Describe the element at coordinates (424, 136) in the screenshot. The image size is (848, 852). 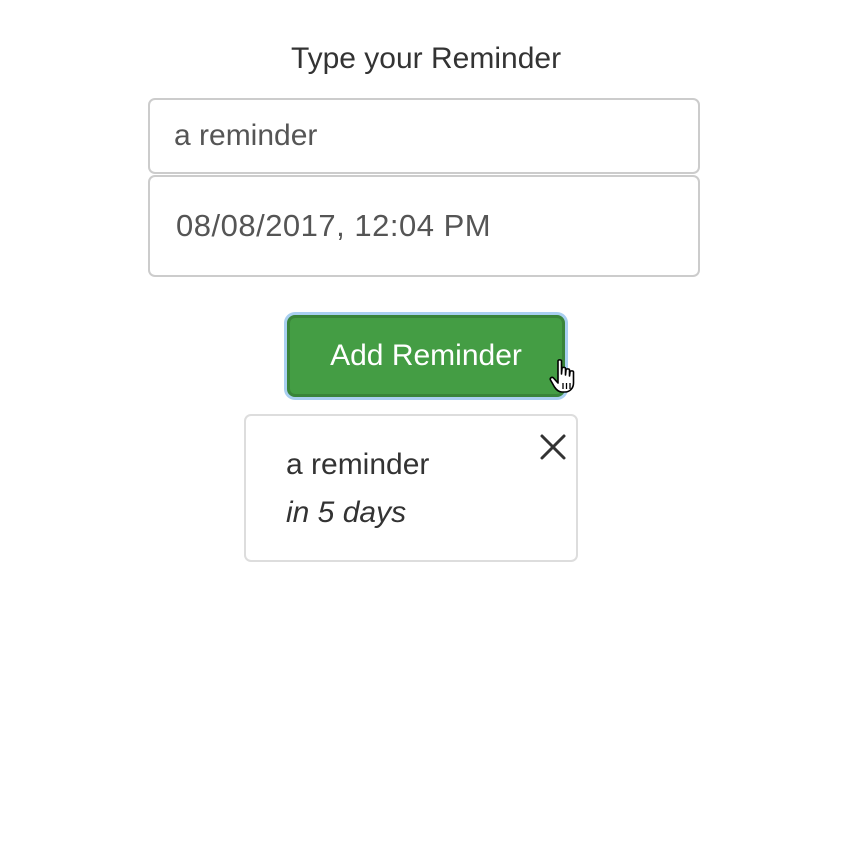
I see `reminder-text-input` at that location.